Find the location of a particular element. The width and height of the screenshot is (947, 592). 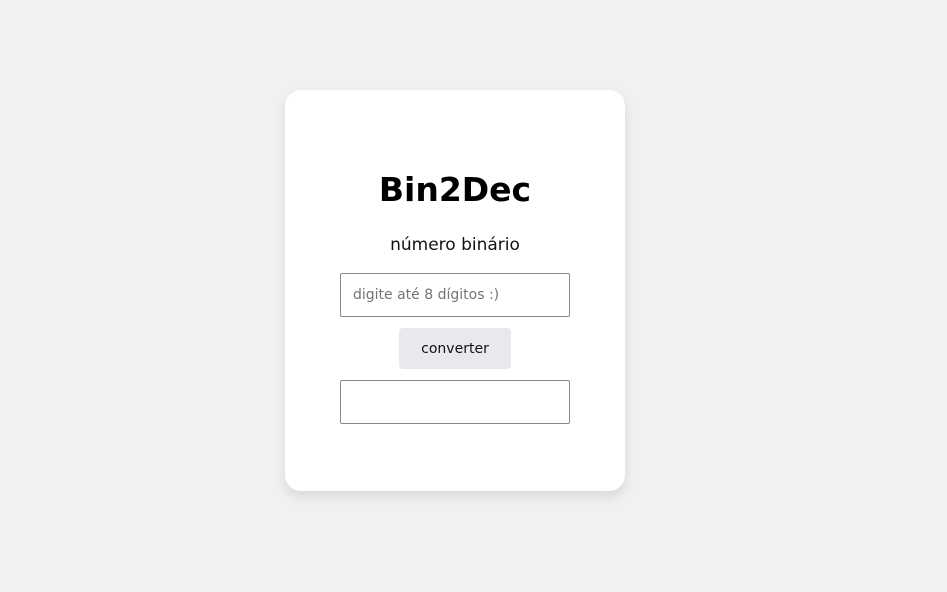

binary-number-label: número binário is located at coordinates (455, 245).